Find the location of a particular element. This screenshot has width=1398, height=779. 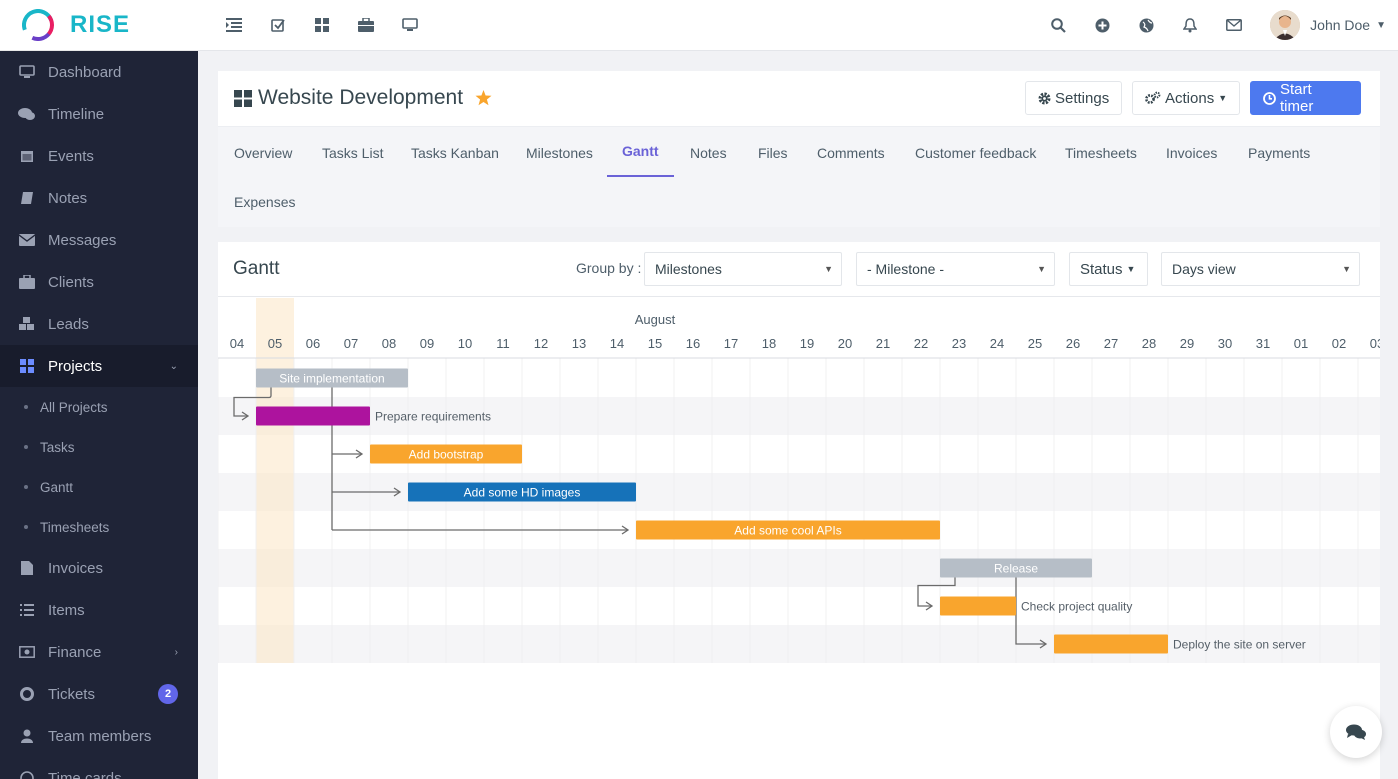

sidebar-subitem-label: Gantt is located at coordinates (57, 487).